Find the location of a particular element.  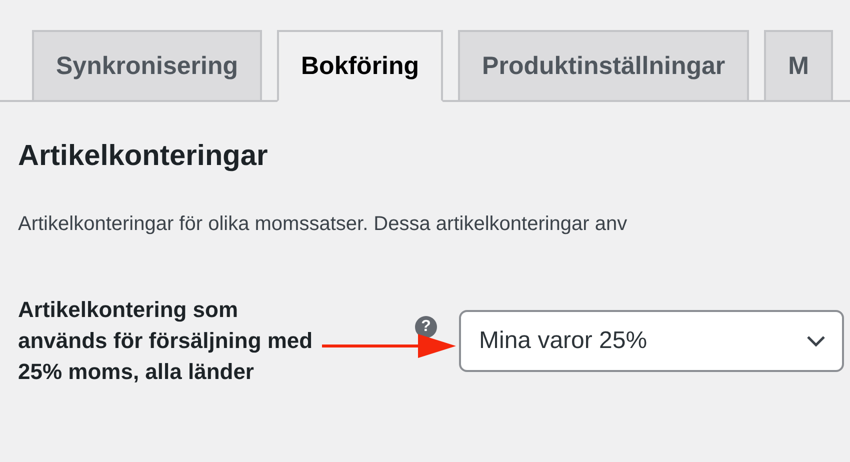

tab: Synkronisering is located at coordinates (147, 66).